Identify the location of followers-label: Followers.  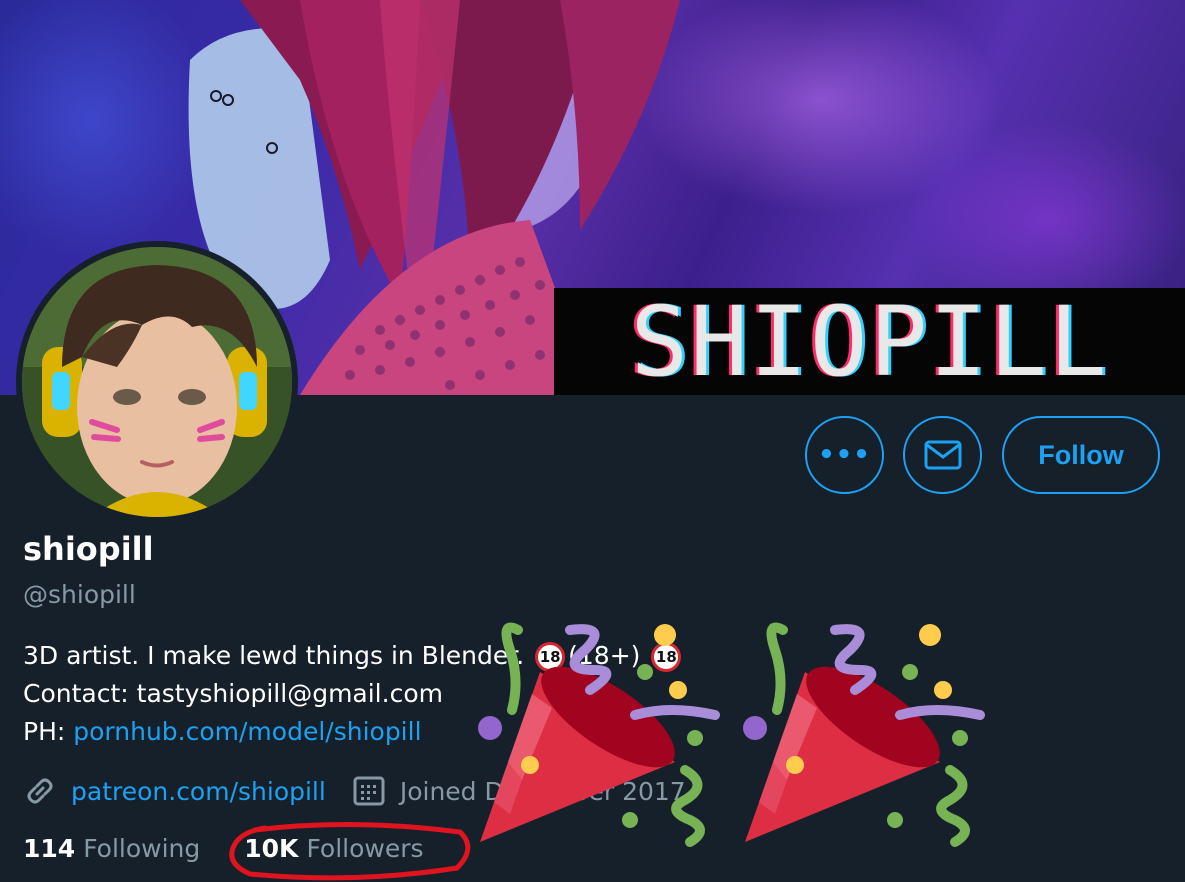
(365, 848).